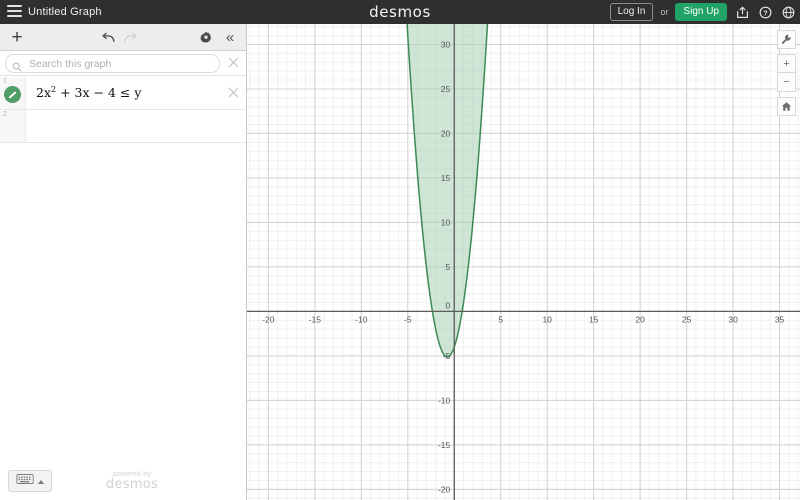 The width and height of the screenshot is (800, 500). Describe the element at coordinates (547, 319) in the screenshot. I see `x-tick-label: 10` at that location.